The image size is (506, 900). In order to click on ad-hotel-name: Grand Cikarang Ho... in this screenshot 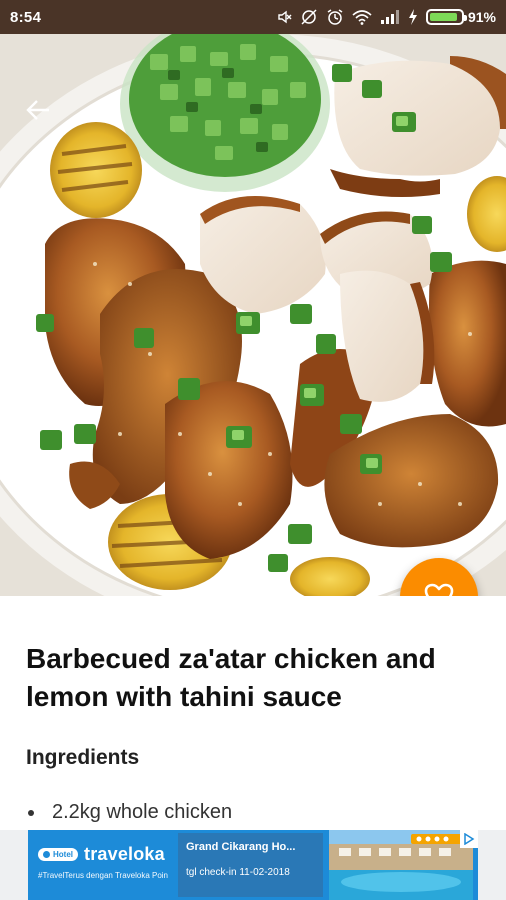, I will do `click(241, 847)`.